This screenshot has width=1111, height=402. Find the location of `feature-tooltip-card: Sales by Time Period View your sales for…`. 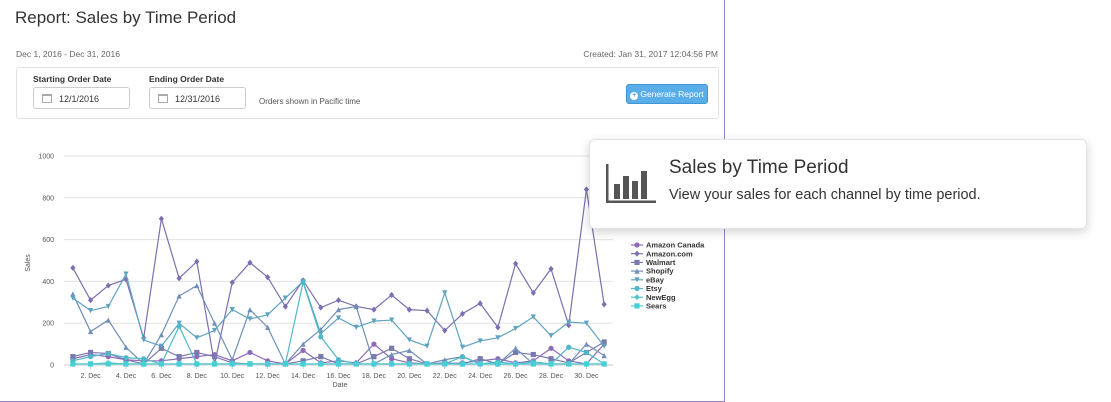

feature-tooltip-card: Sales by Time Period View your sales for… is located at coordinates (838, 184).